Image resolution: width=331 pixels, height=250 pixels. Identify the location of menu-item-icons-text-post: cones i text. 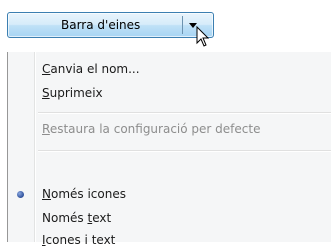
(80, 240).